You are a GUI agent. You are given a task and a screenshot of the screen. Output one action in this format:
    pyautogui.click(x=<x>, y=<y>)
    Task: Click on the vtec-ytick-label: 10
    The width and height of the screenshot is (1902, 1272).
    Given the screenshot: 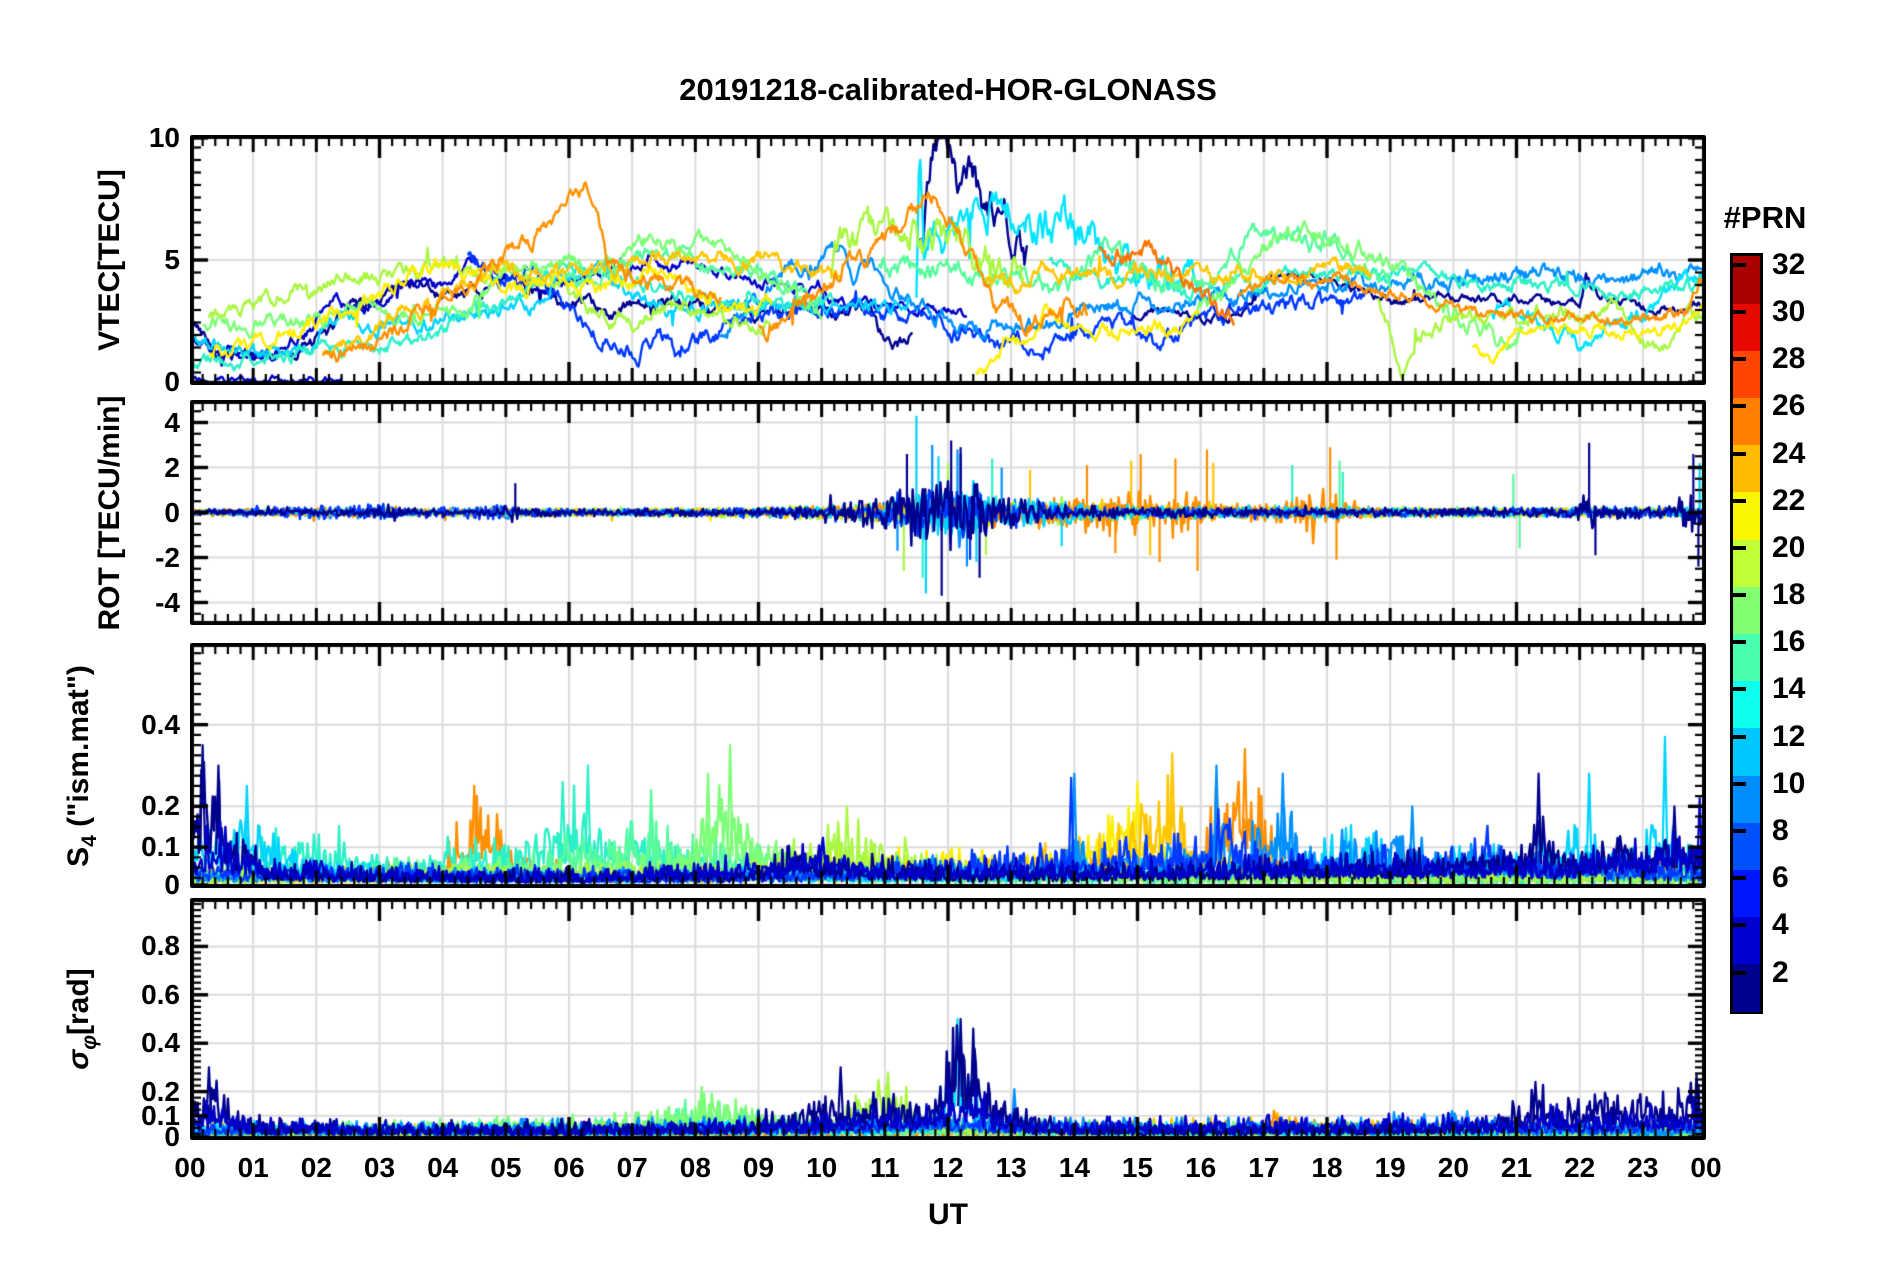 What is the action you would take?
    pyautogui.click(x=164, y=137)
    